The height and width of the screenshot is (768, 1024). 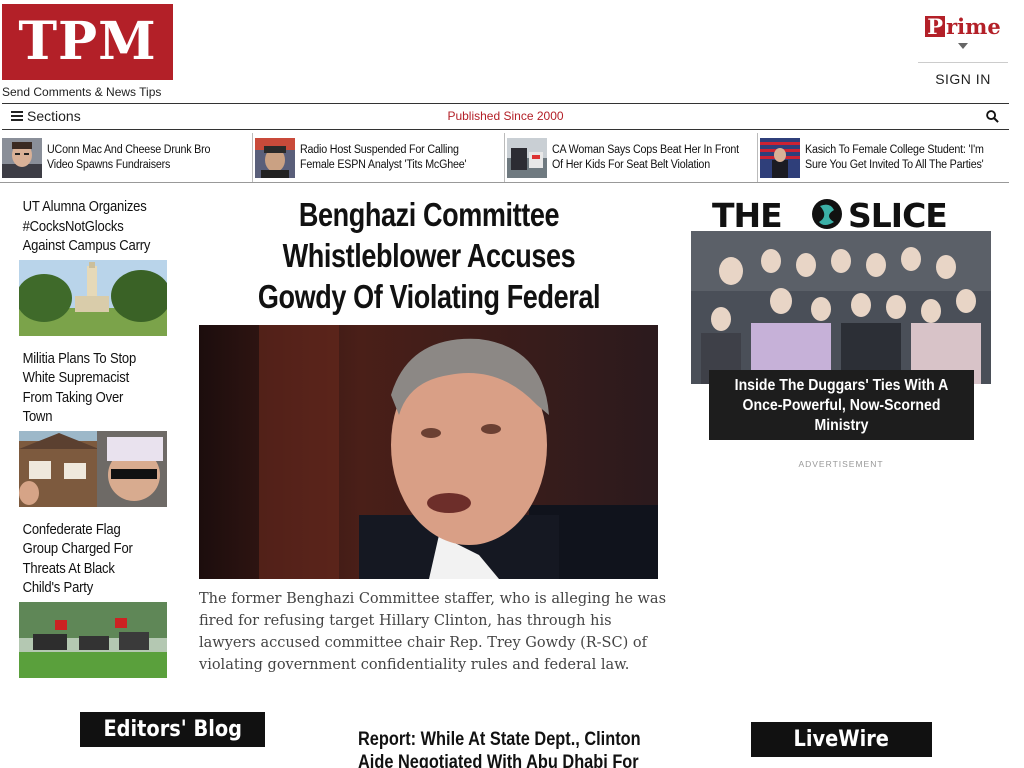 What do you see at coordinates (841, 464) in the screenshot?
I see `advertisement-label: ADVERTISEMENT` at bounding box center [841, 464].